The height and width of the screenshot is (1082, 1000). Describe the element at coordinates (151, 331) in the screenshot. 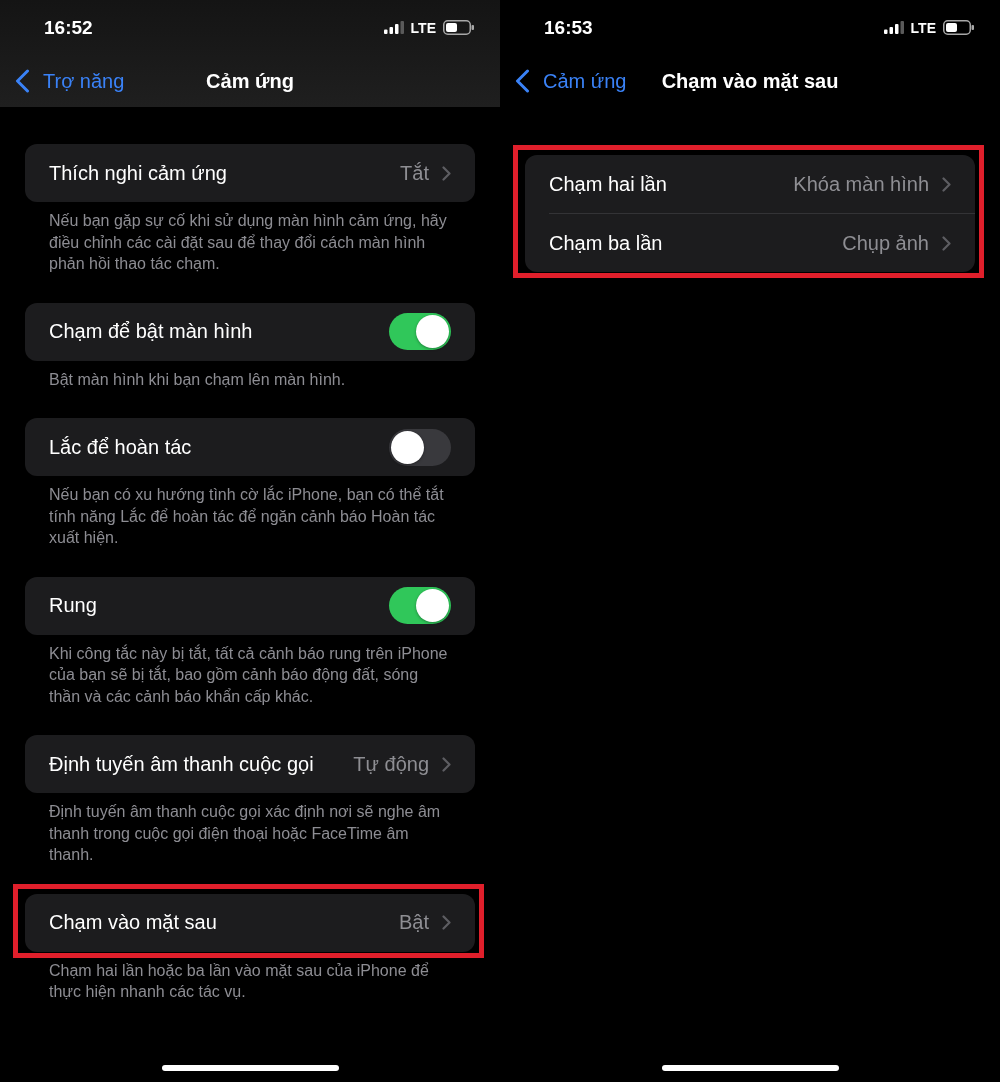

I see `setting-label: Chạm để bật màn hình` at that location.